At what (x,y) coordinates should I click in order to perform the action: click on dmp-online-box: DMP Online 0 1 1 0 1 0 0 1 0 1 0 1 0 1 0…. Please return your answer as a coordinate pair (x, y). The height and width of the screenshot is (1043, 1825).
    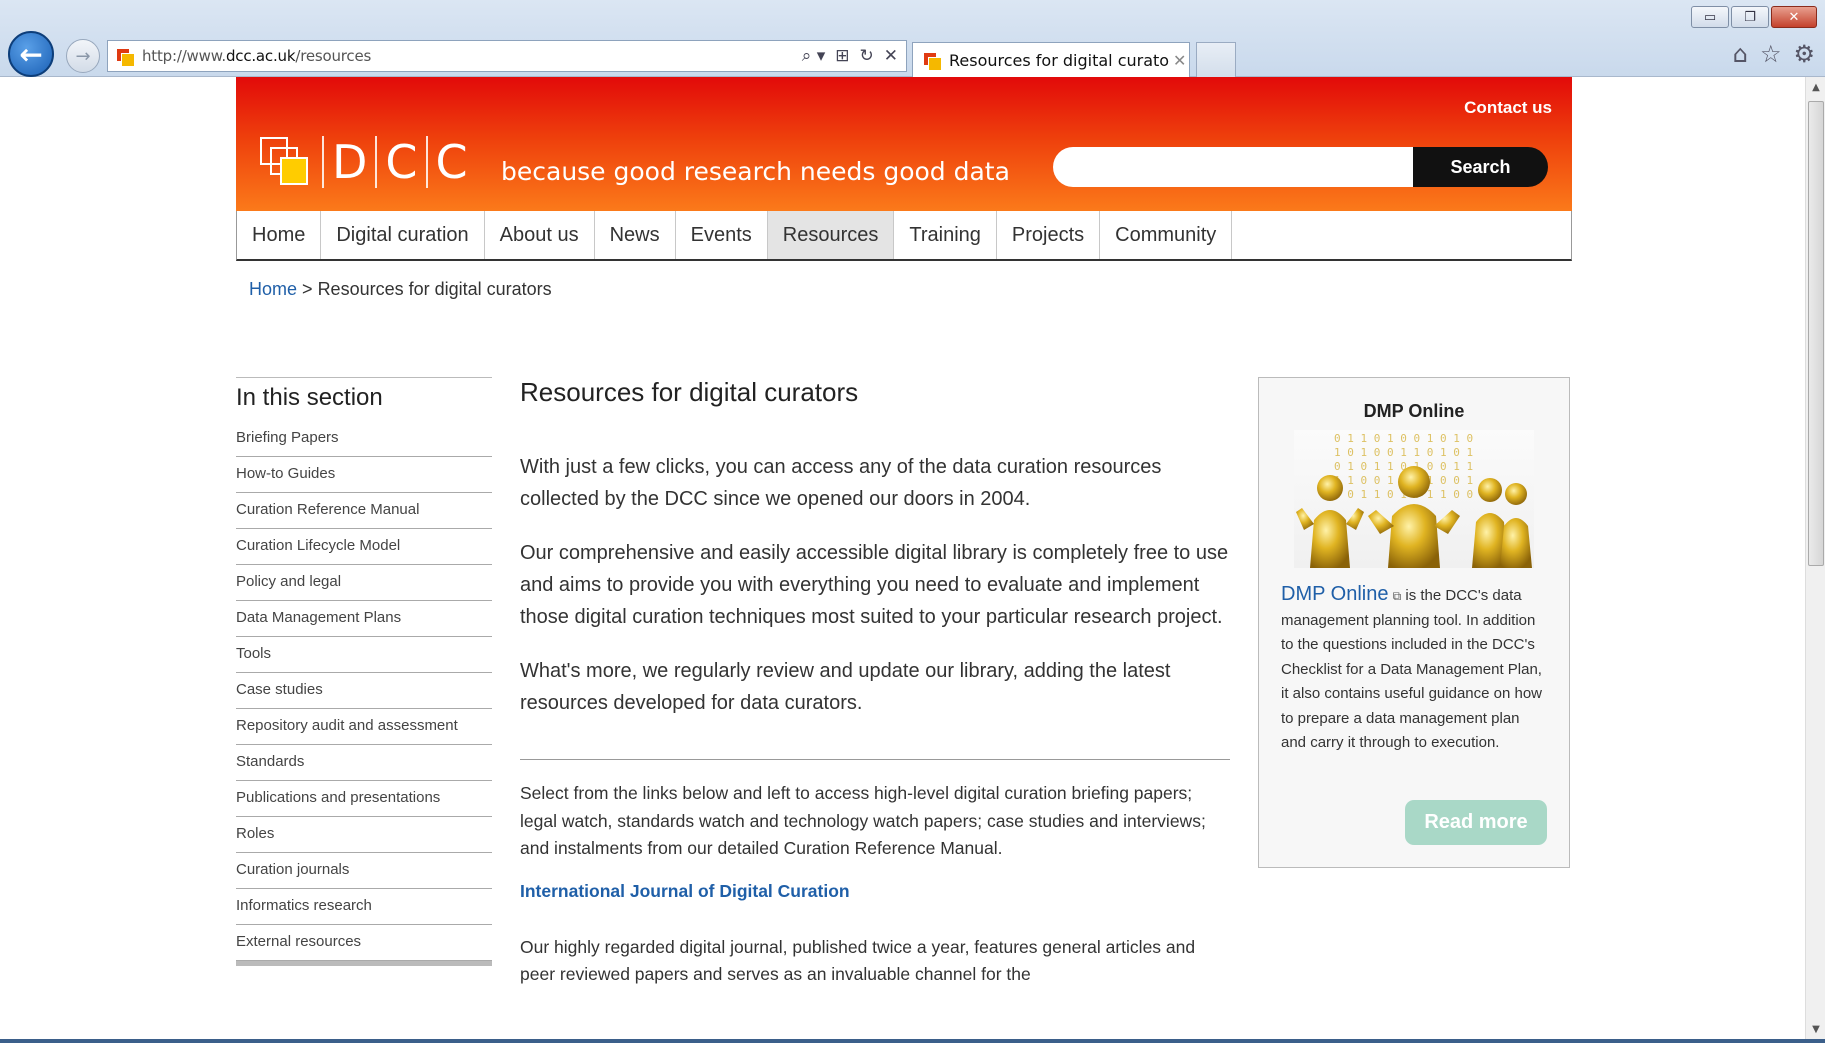
    Looking at the image, I should click on (1414, 622).